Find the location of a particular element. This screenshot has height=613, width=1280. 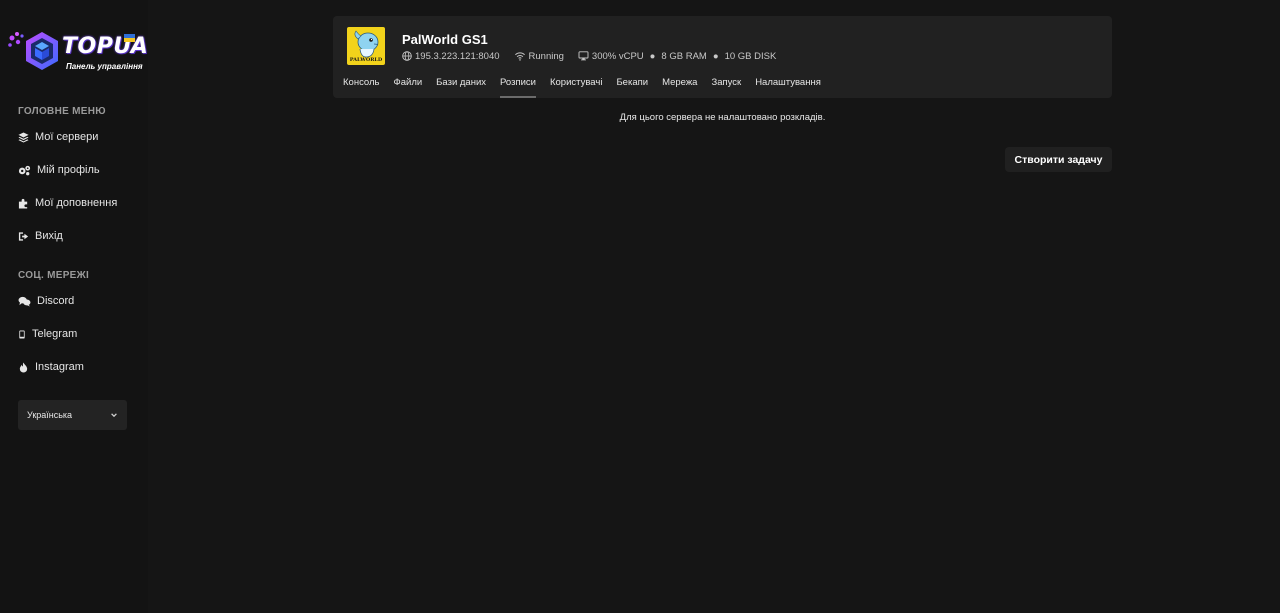

sidebar-item-label: Мій профіль is located at coordinates (68, 170).